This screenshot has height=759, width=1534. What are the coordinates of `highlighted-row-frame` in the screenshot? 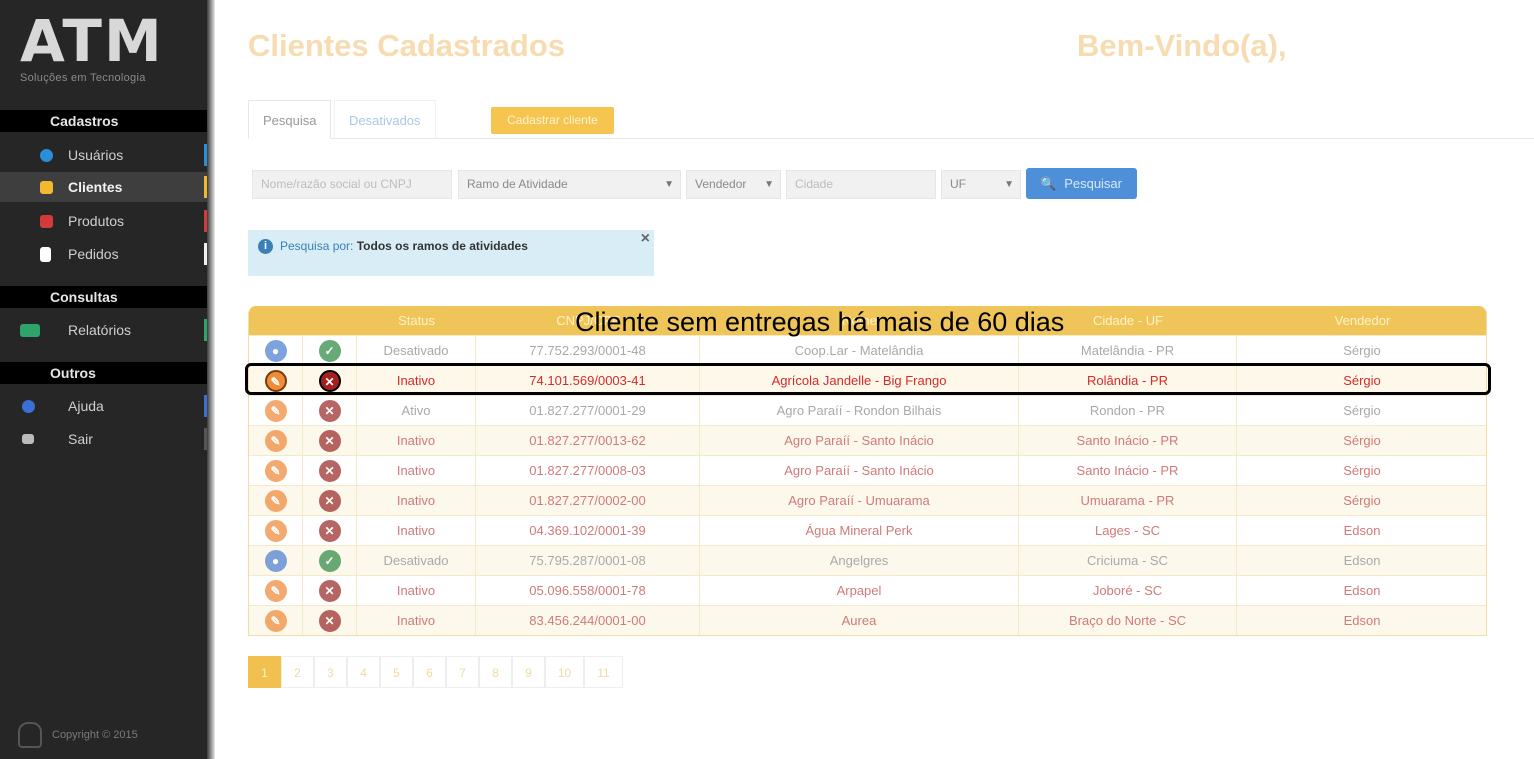 It's located at (868, 379).